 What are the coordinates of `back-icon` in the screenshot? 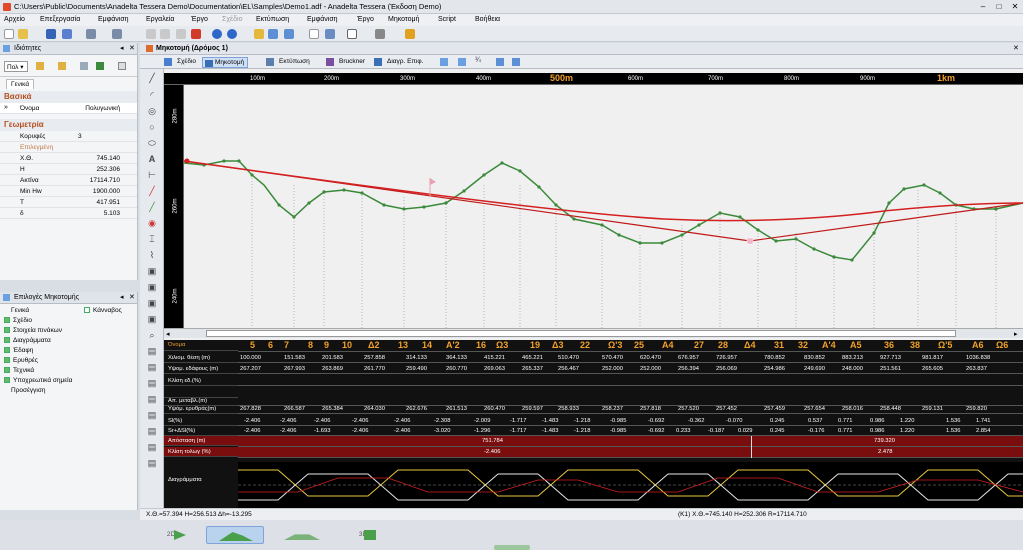 It's located at (217, 34).